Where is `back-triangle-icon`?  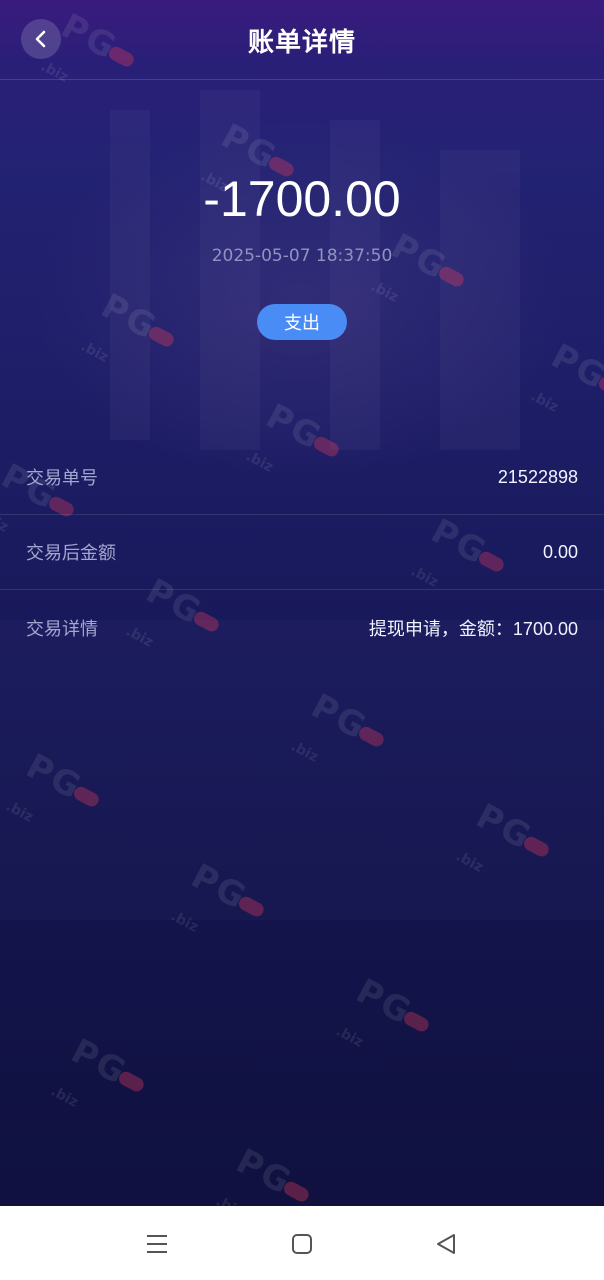
back-triangle-icon is located at coordinates (446, 1244).